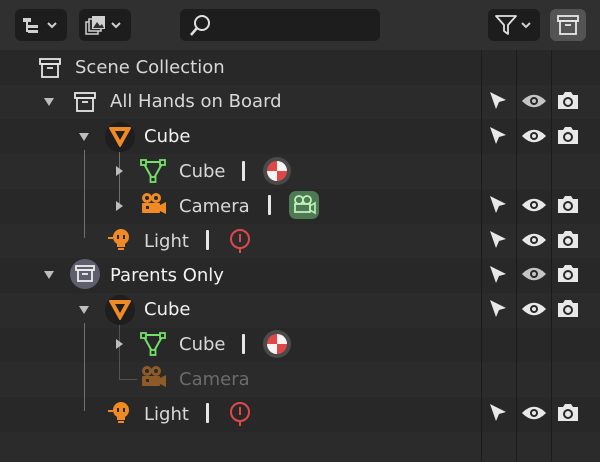 The width and height of the screenshot is (600, 462). I want to click on filter-dropdown-button, so click(514, 25).